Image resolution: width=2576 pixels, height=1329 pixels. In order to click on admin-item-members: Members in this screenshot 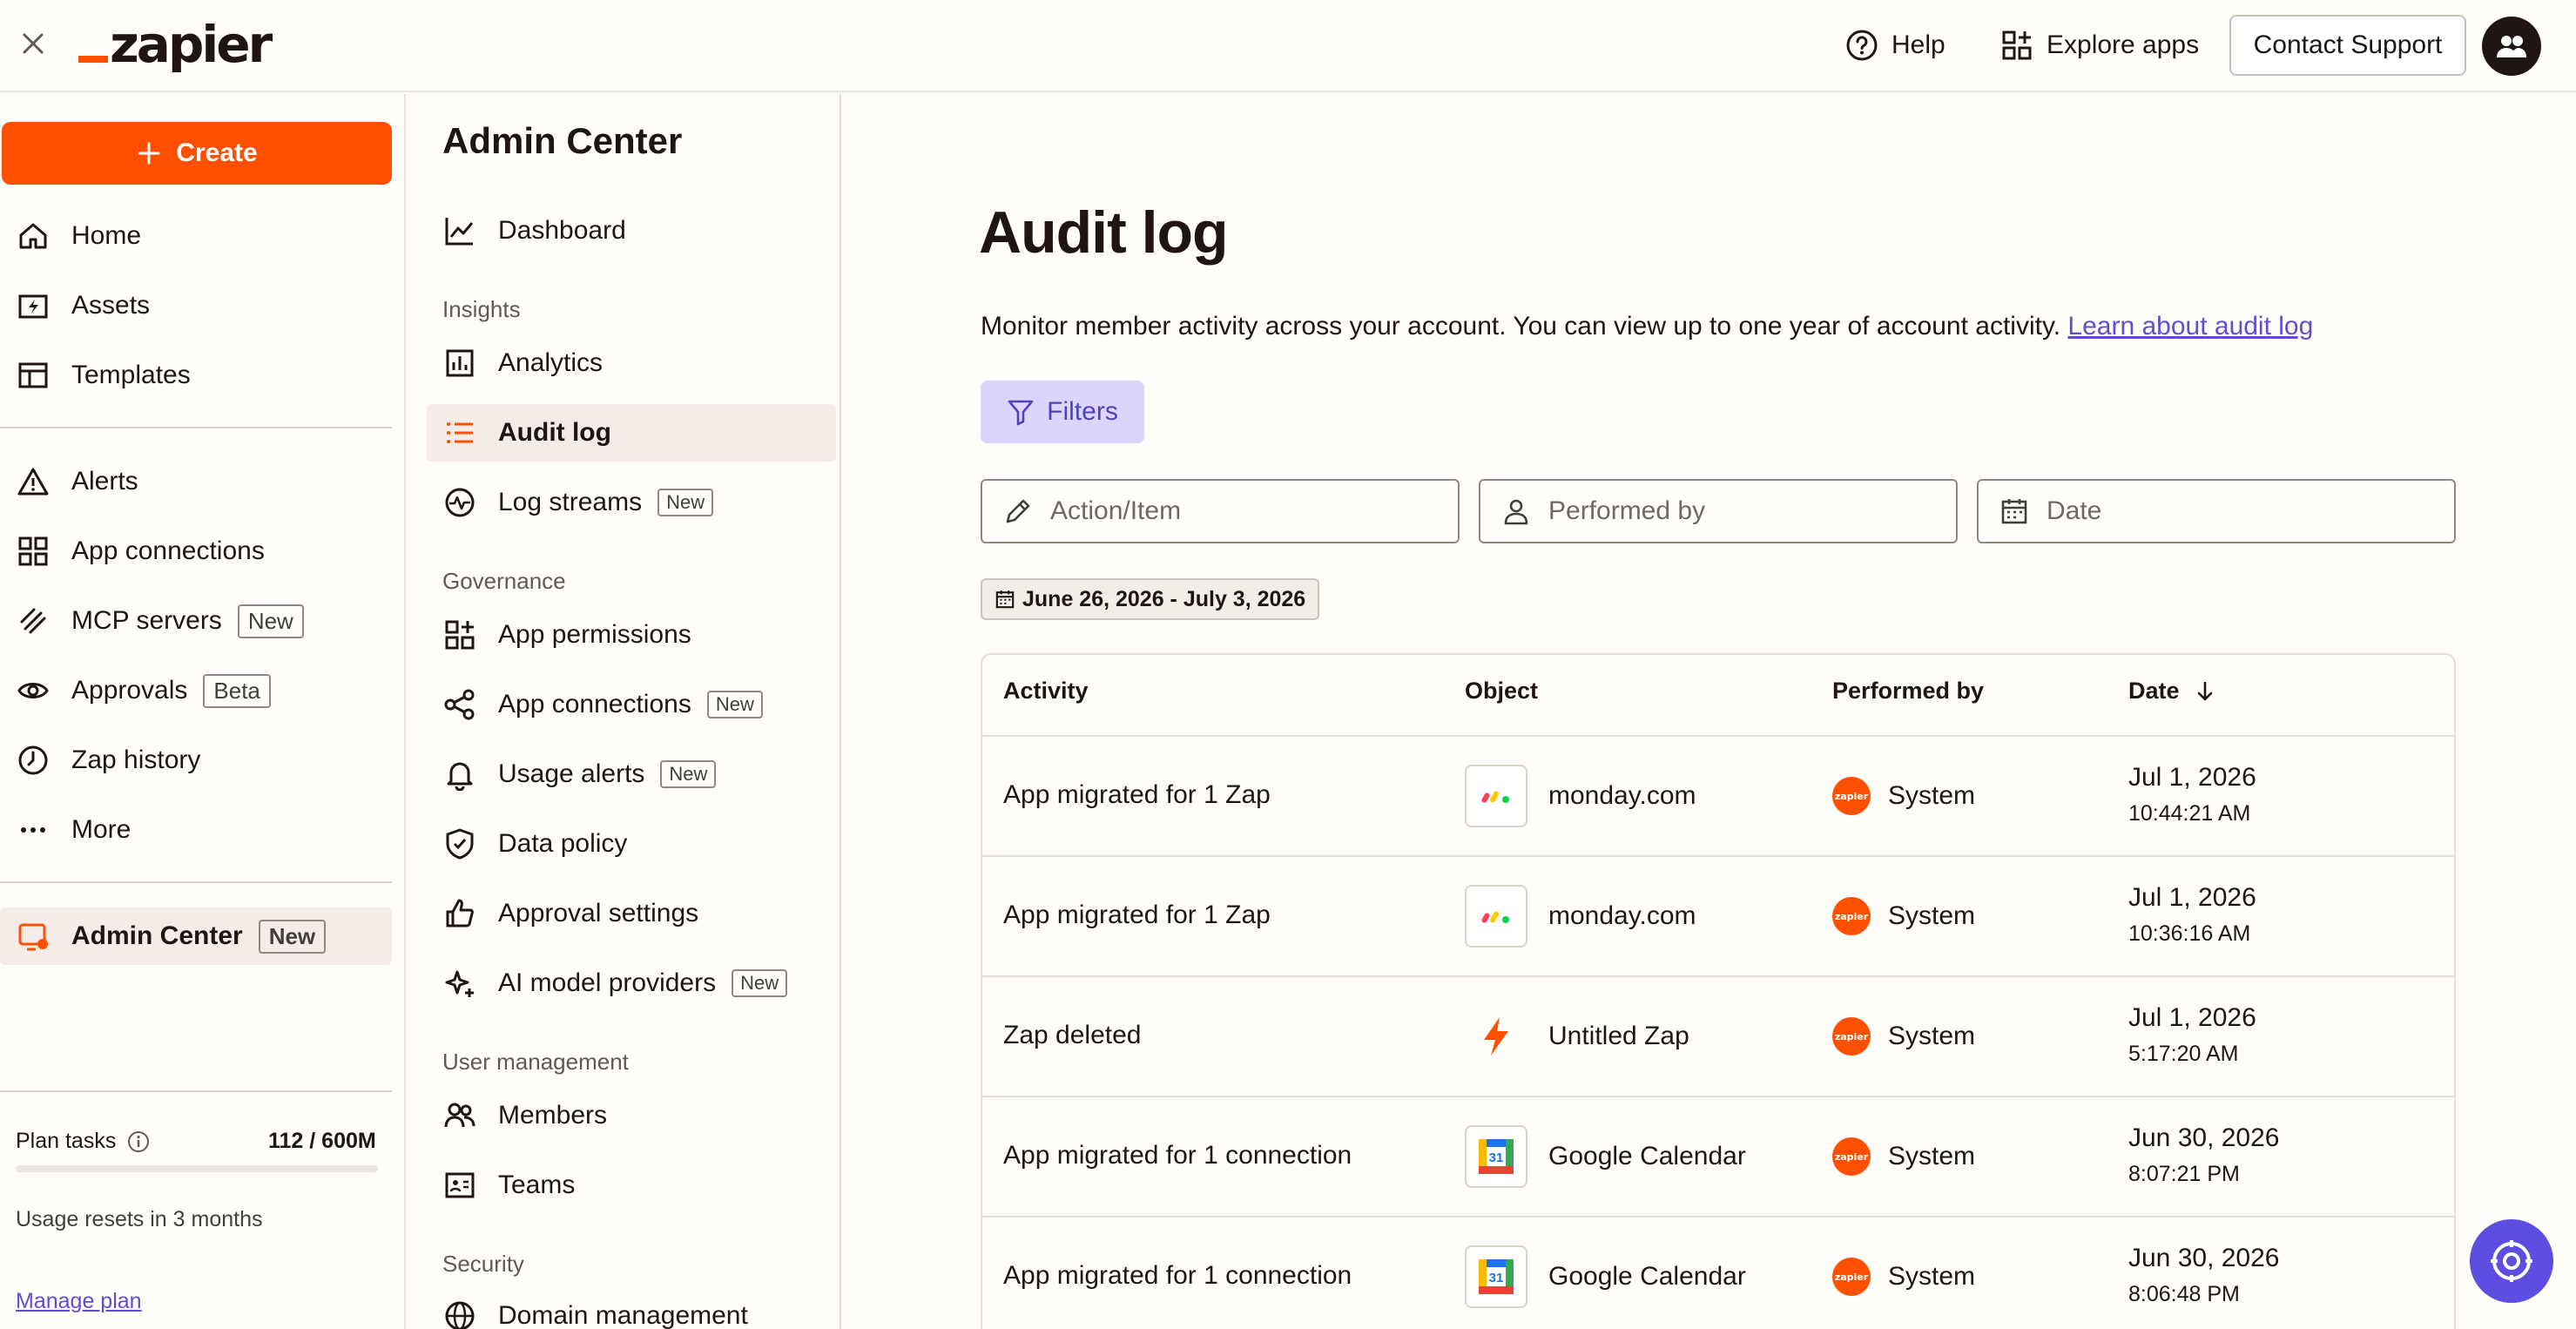, I will do `click(631, 1115)`.